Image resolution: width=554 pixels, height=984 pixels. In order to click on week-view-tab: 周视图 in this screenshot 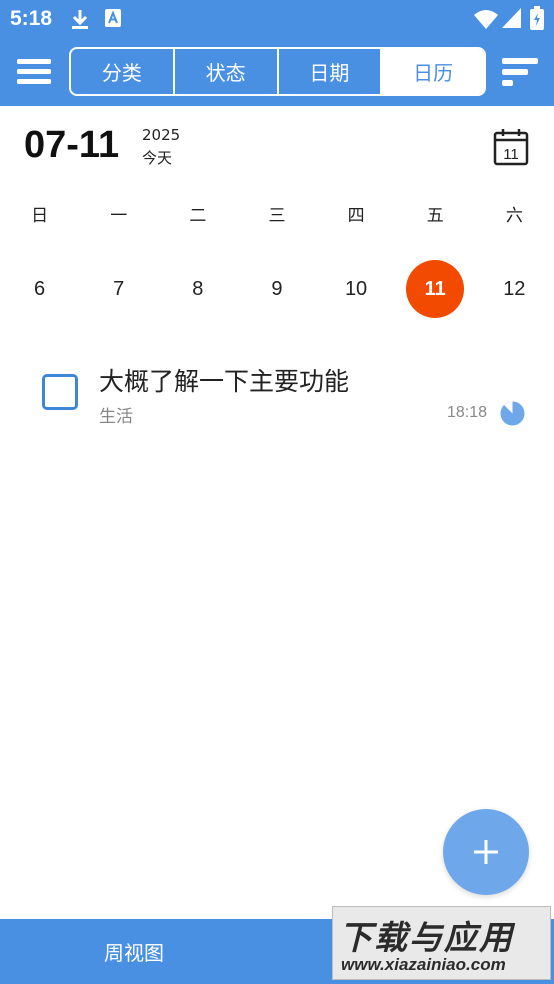, I will do `click(134, 951)`.